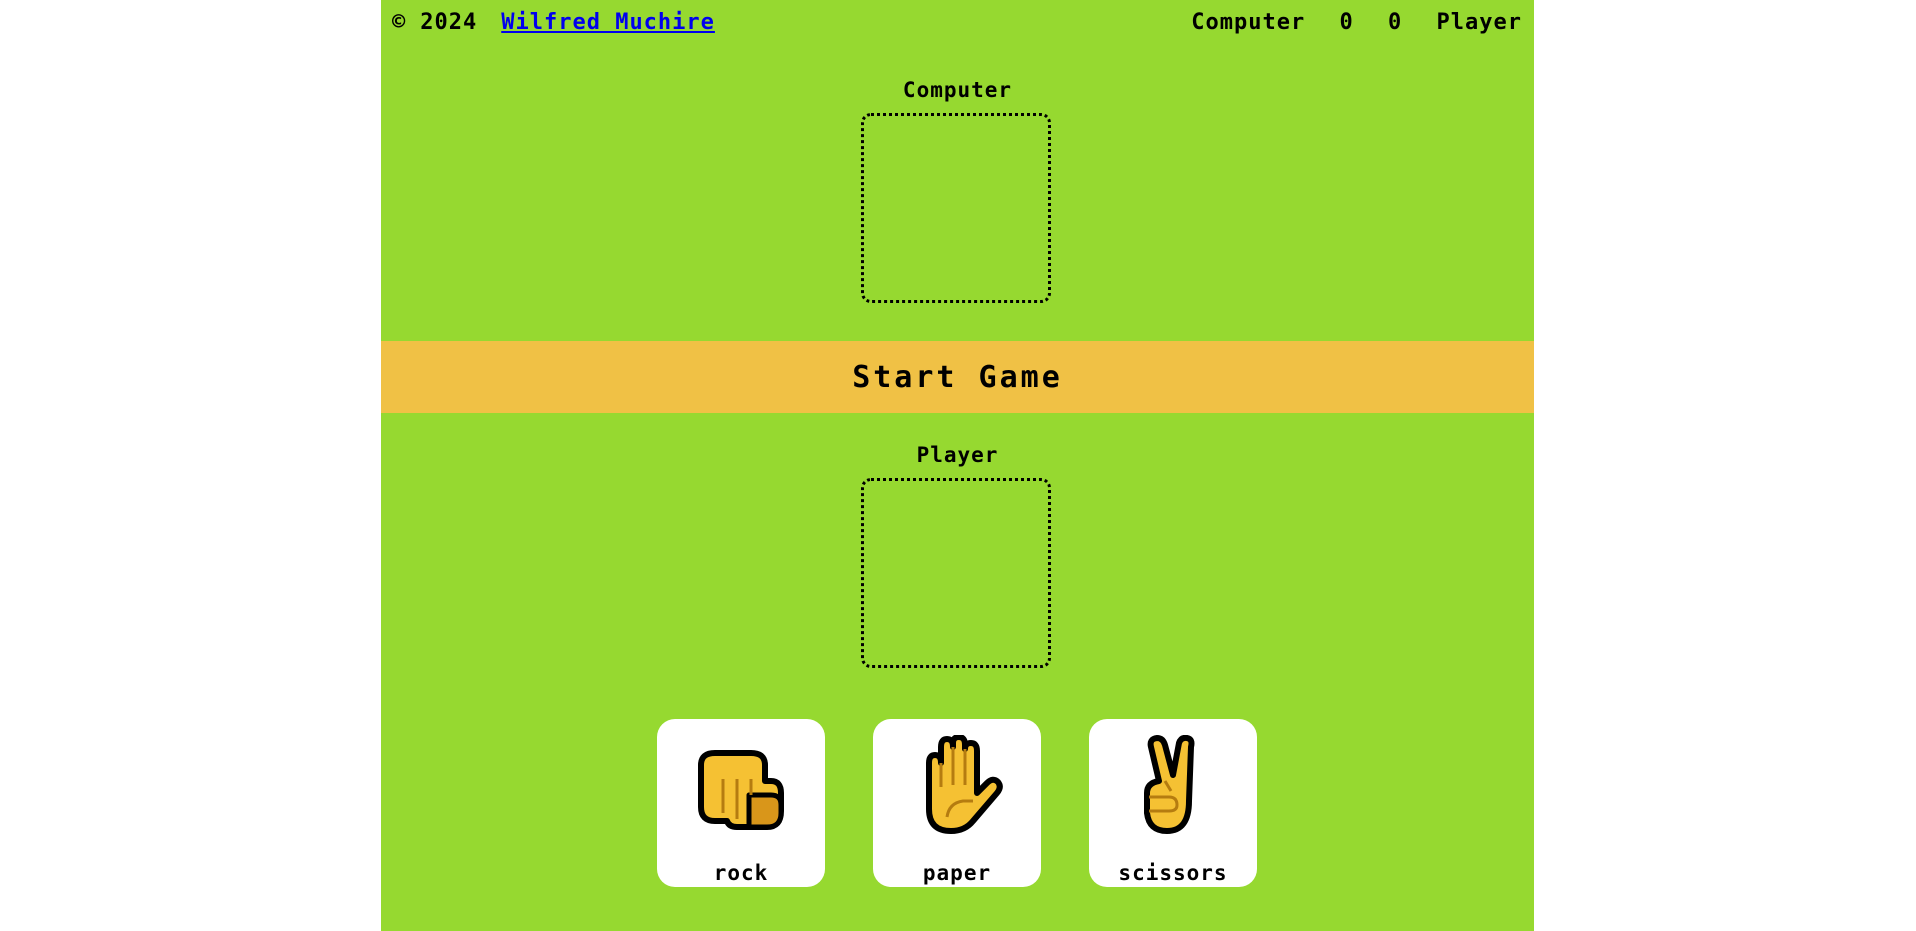 Image resolution: width=1916 pixels, height=931 pixels. What do you see at coordinates (1479, 22) in the screenshot?
I see `scoreboard-player-label: Player` at bounding box center [1479, 22].